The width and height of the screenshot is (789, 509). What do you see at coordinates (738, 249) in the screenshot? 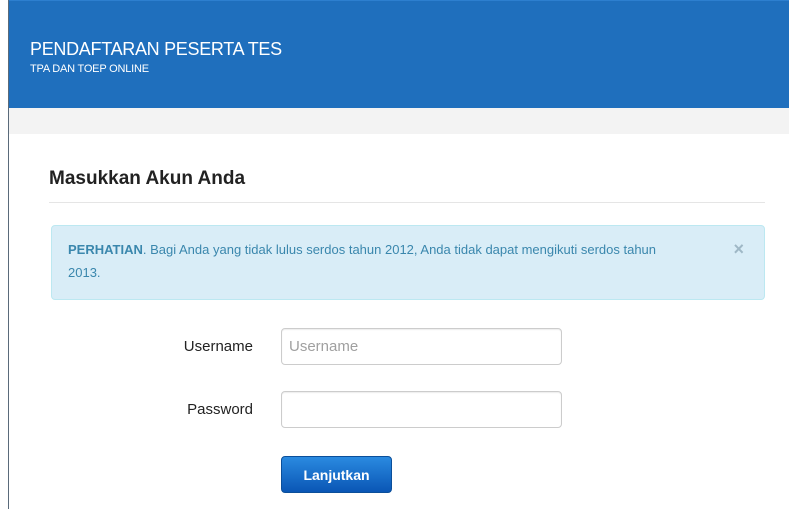
I see `close-icon: ×` at bounding box center [738, 249].